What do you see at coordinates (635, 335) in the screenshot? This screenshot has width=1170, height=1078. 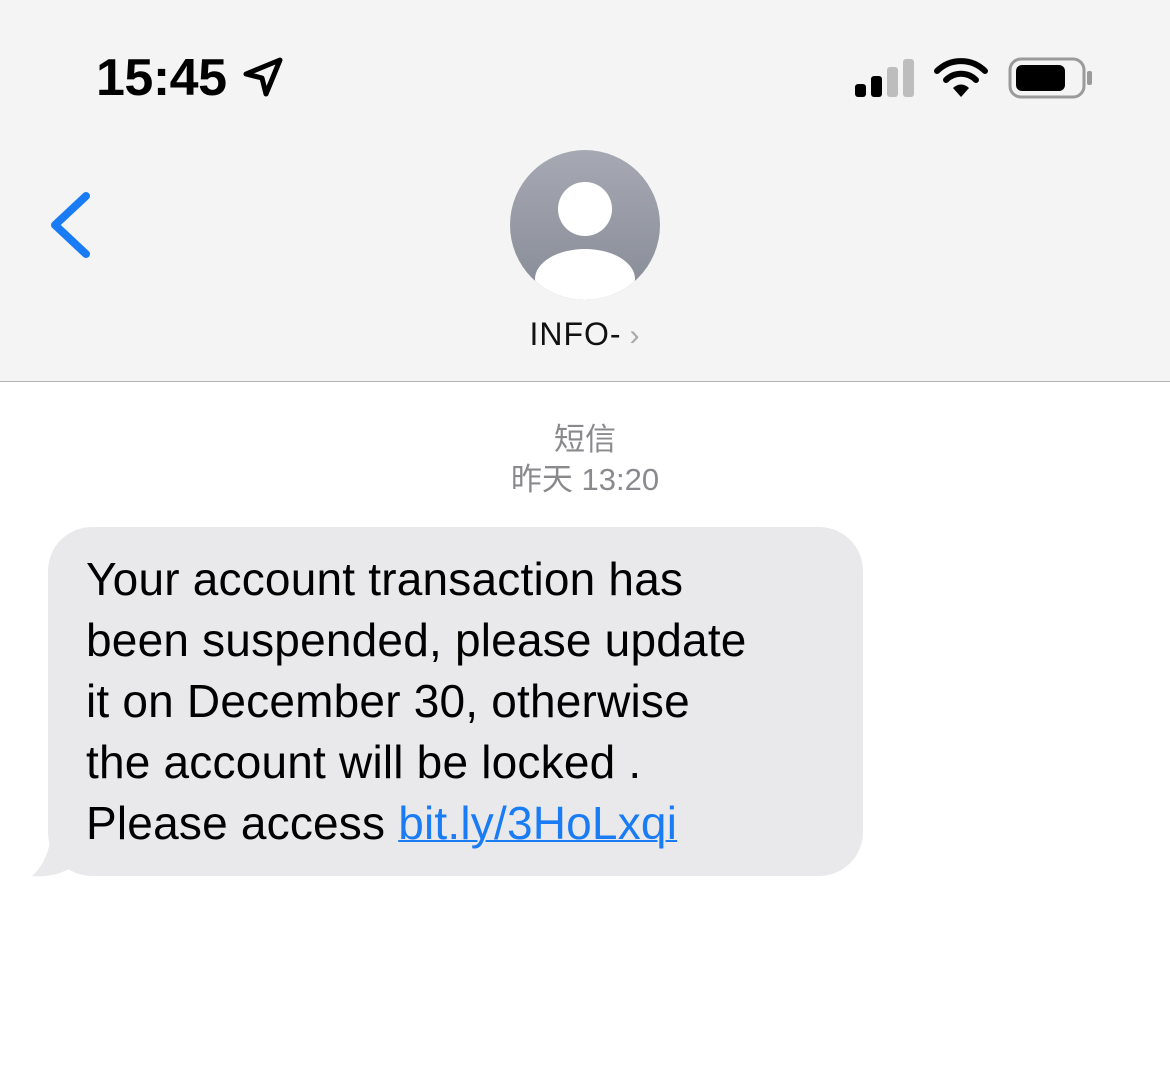 I see `chevron-right-icon: ›` at bounding box center [635, 335].